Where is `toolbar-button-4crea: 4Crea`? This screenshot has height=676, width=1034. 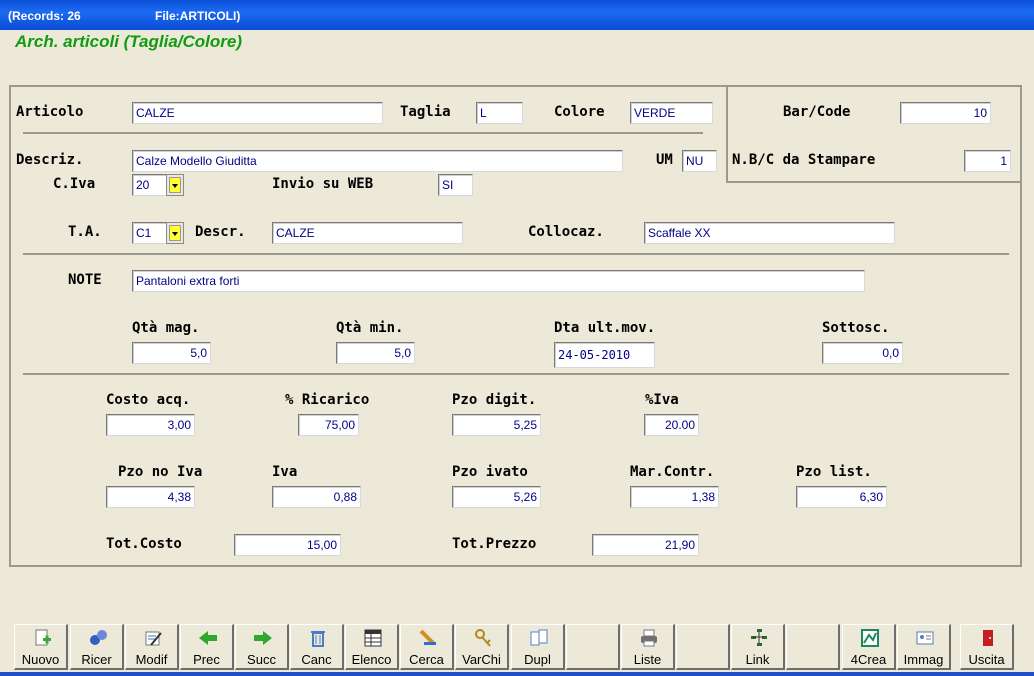 toolbar-button-4crea: 4Crea is located at coordinates (869, 647).